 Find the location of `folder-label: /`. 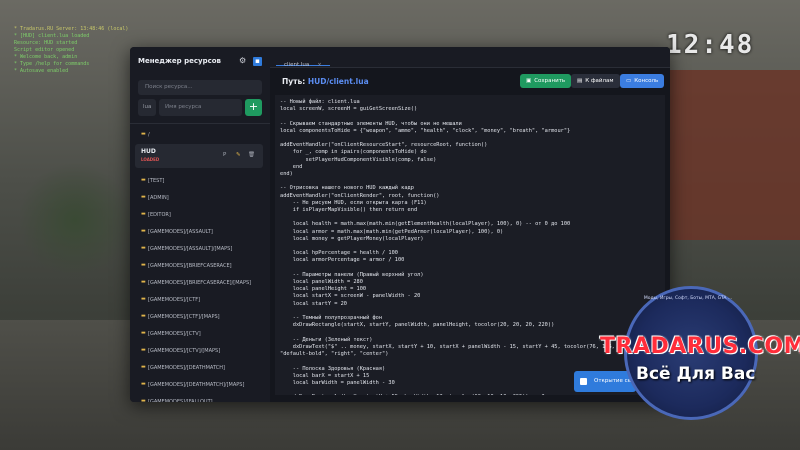

folder-label: / is located at coordinates (149, 135).